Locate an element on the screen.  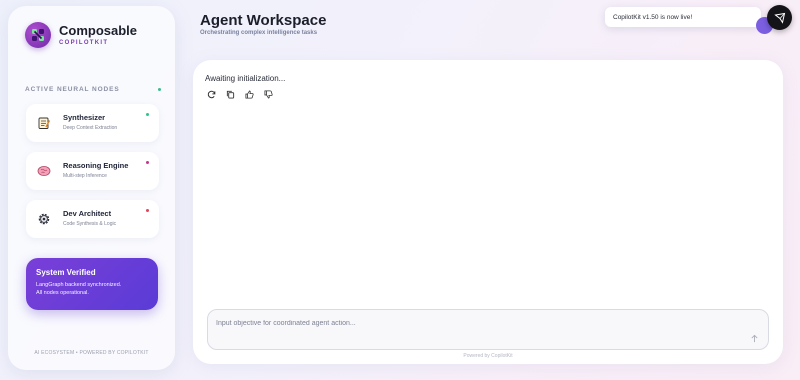
verified-title: System Verified is located at coordinates (66, 272).